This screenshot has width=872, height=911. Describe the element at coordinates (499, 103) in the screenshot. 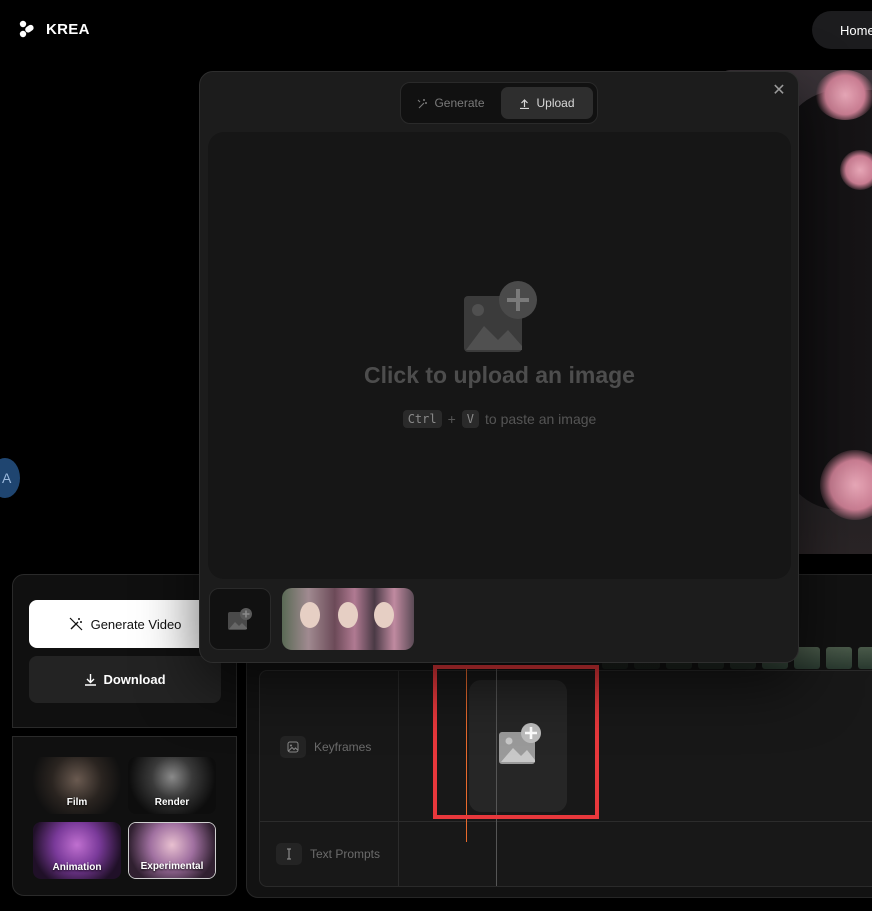

I see `modal-tabs: Generate Upload` at that location.